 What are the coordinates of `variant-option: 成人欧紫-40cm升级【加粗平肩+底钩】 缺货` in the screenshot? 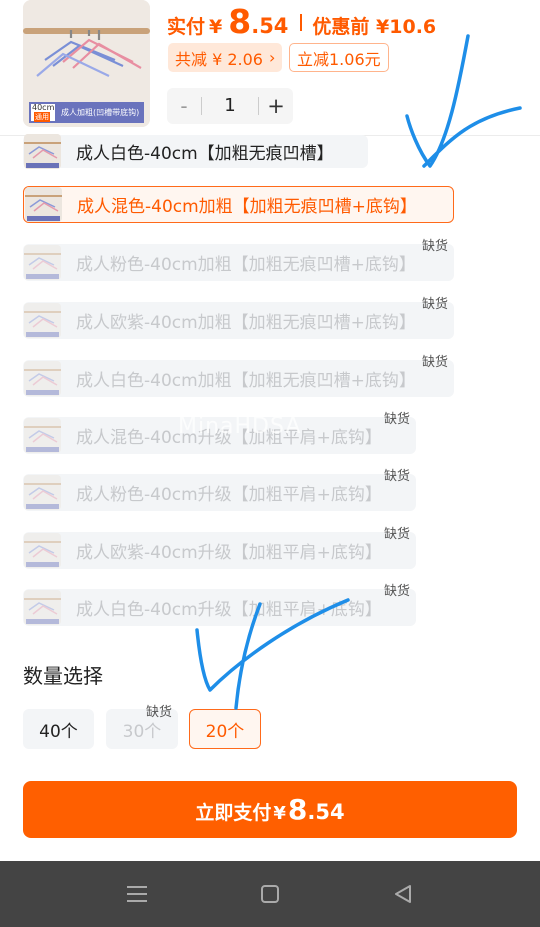 It's located at (219, 548).